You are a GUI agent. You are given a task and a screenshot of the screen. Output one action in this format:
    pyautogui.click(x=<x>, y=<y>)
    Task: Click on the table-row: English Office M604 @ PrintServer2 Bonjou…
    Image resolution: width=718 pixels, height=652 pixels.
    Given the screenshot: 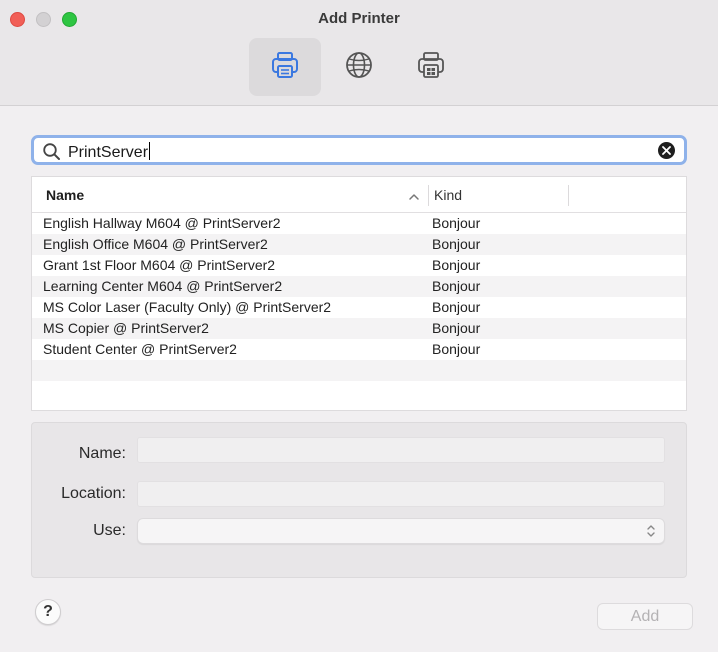 What is the action you would take?
    pyautogui.click(x=359, y=244)
    